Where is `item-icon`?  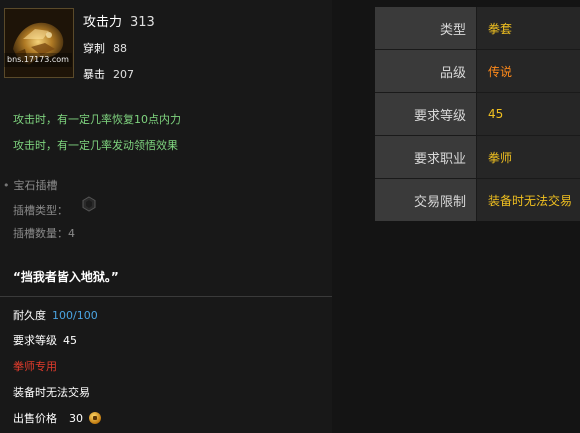 item-icon is located at coordinates (39, 43).